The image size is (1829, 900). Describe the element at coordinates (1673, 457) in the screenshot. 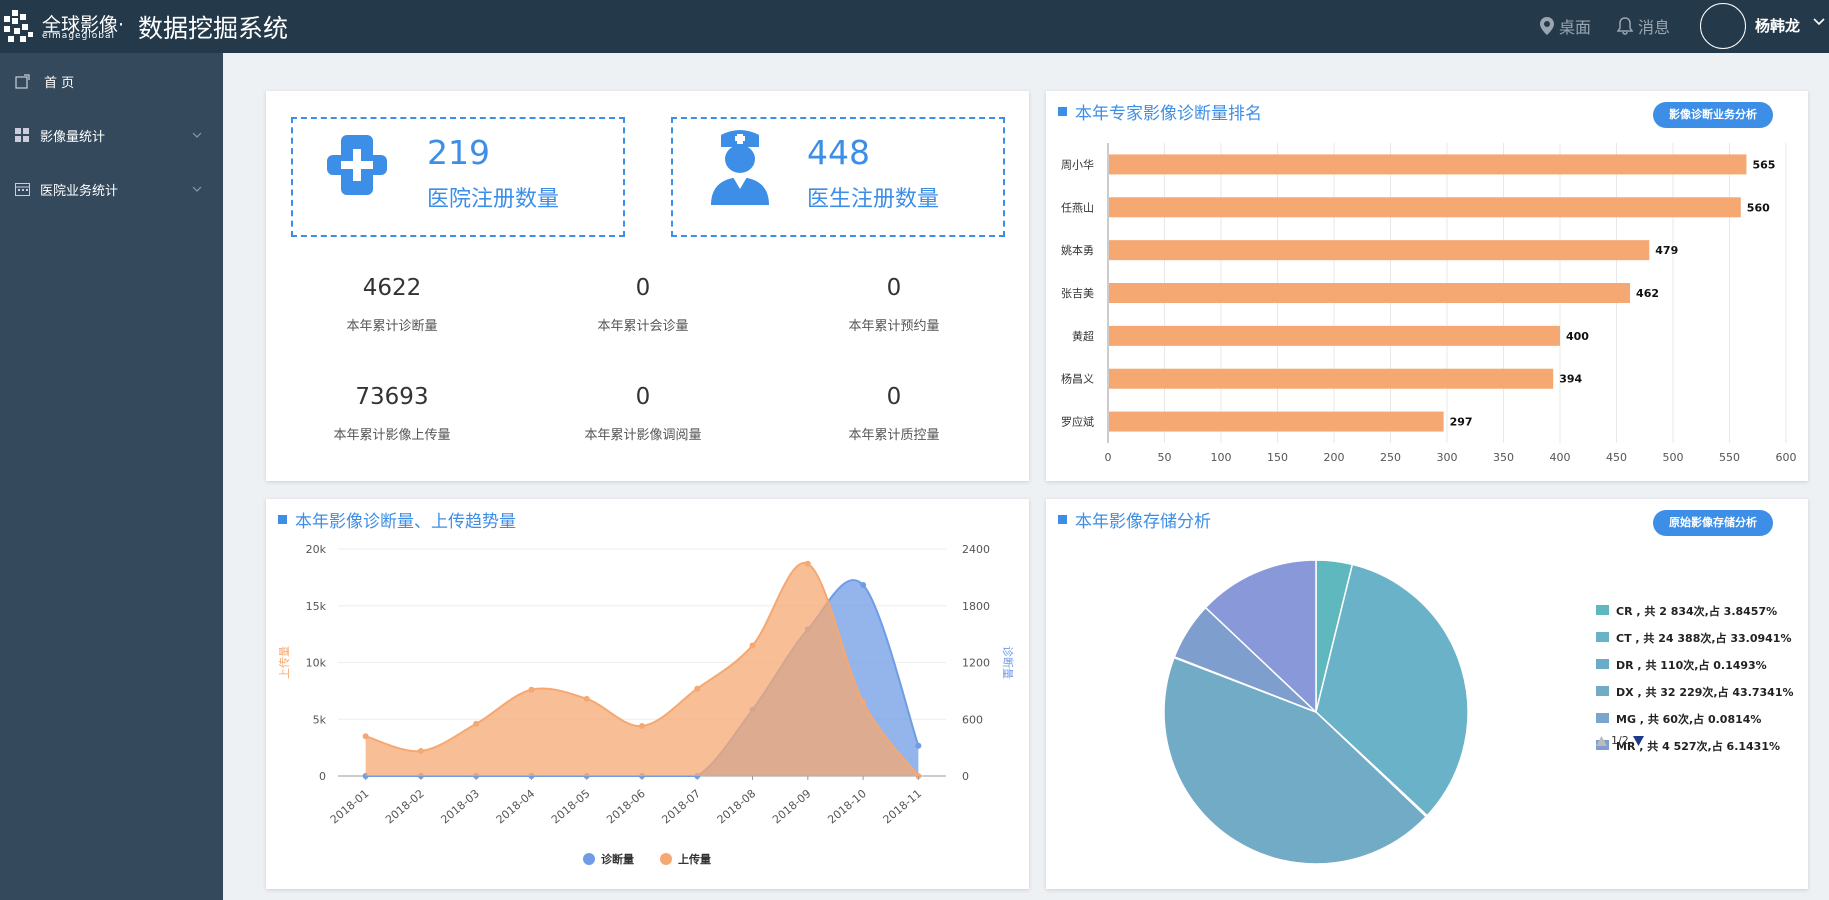

I see `x-tick-label: 500` at that location.